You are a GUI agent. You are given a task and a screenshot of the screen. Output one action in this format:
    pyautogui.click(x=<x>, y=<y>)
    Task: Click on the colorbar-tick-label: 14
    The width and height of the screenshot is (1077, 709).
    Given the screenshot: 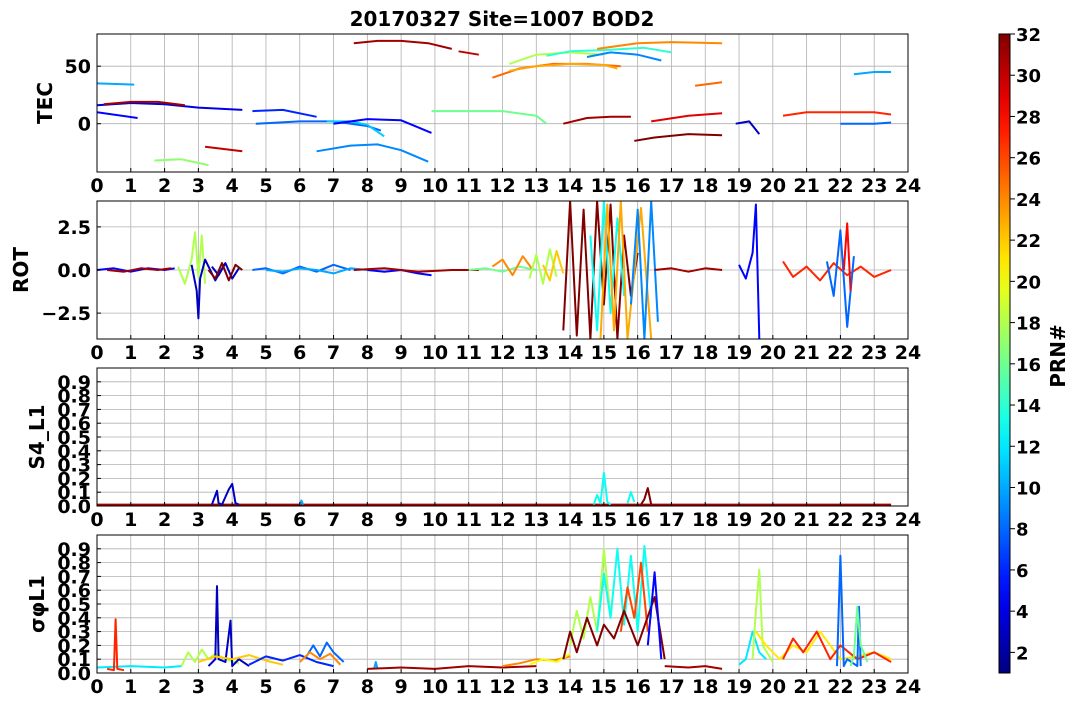 What is the action you would take?
    pyautogui.click(x=1028, y=406)
    